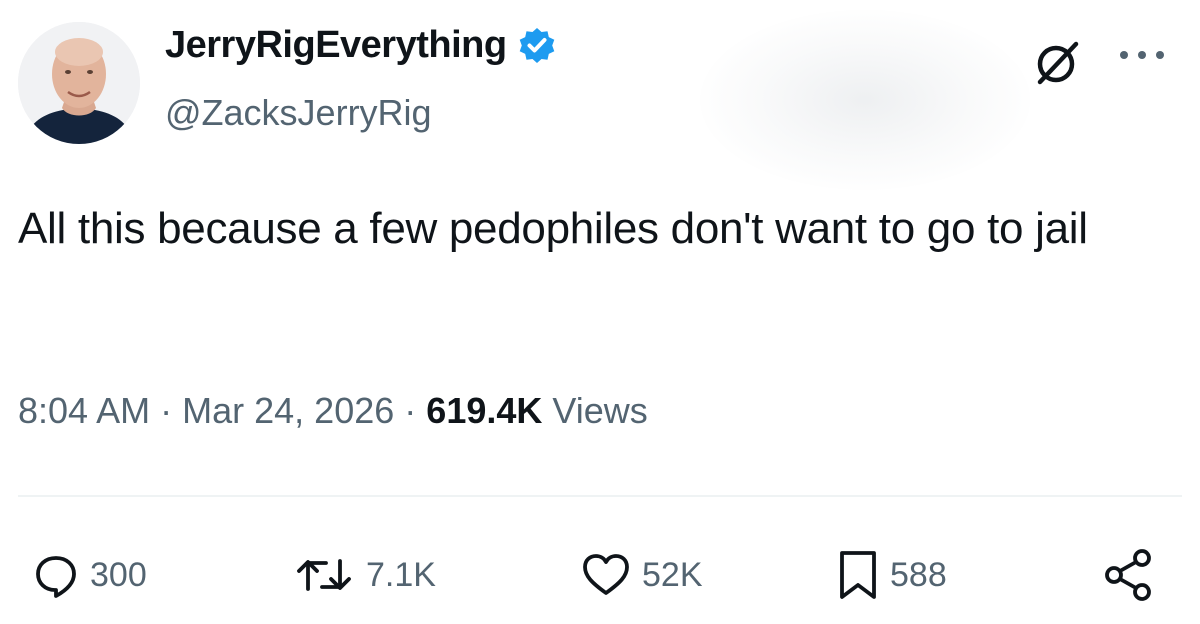 The width and height of the screenshot is (1200, 624). Describe the element at coordinates (600, 496) in the screenshot. I see `divider` at that location.